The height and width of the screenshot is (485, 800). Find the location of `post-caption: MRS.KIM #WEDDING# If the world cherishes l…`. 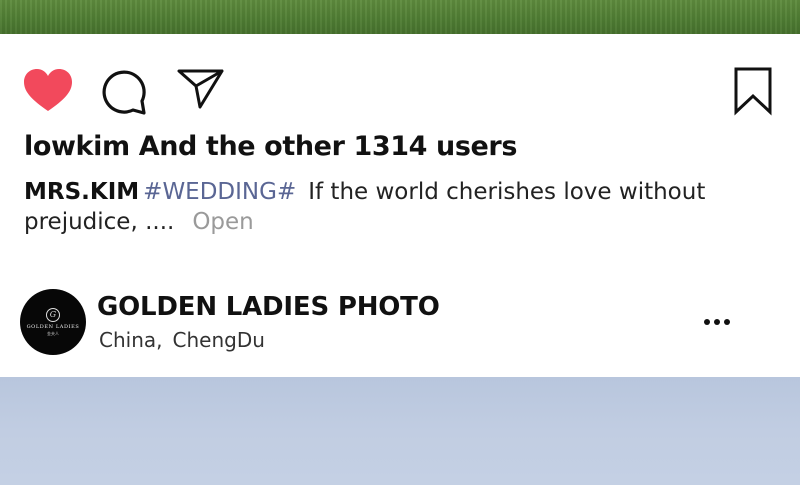

post-caption: MRS.KIM #WEDDING# If the world cherishes l… is located at coordinates (374, 207).